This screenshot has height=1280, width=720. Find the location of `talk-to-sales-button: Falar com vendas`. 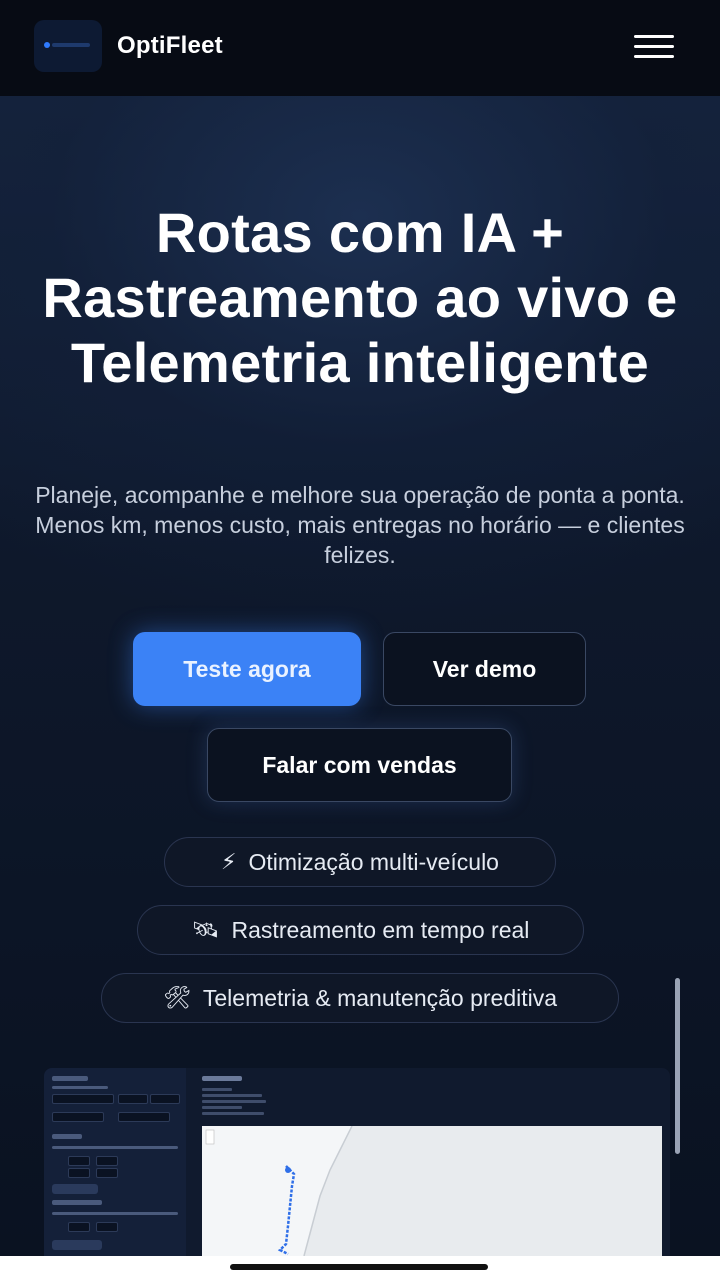

talk-to-sales-button: Falar com vendas is located at coordinates (359, 765).